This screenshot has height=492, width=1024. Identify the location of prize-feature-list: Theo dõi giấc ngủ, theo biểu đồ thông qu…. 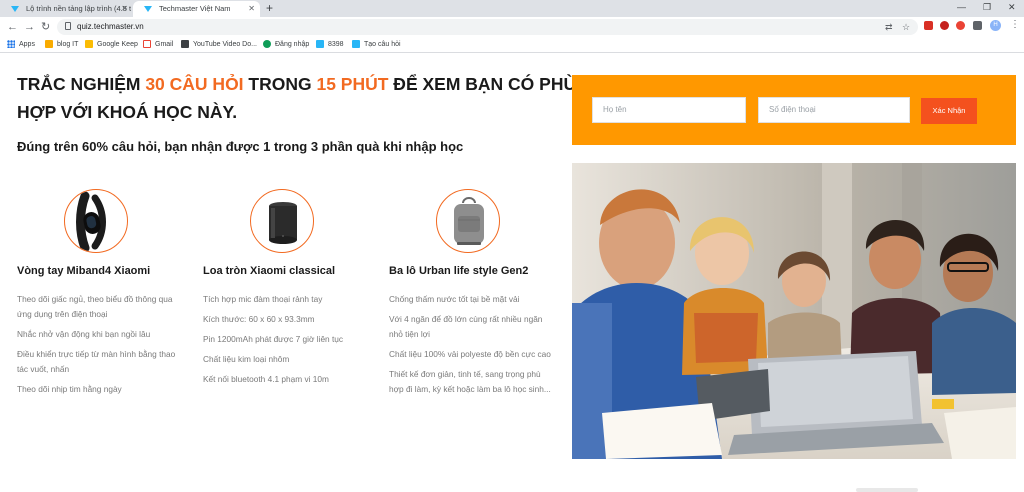
(99, 347).